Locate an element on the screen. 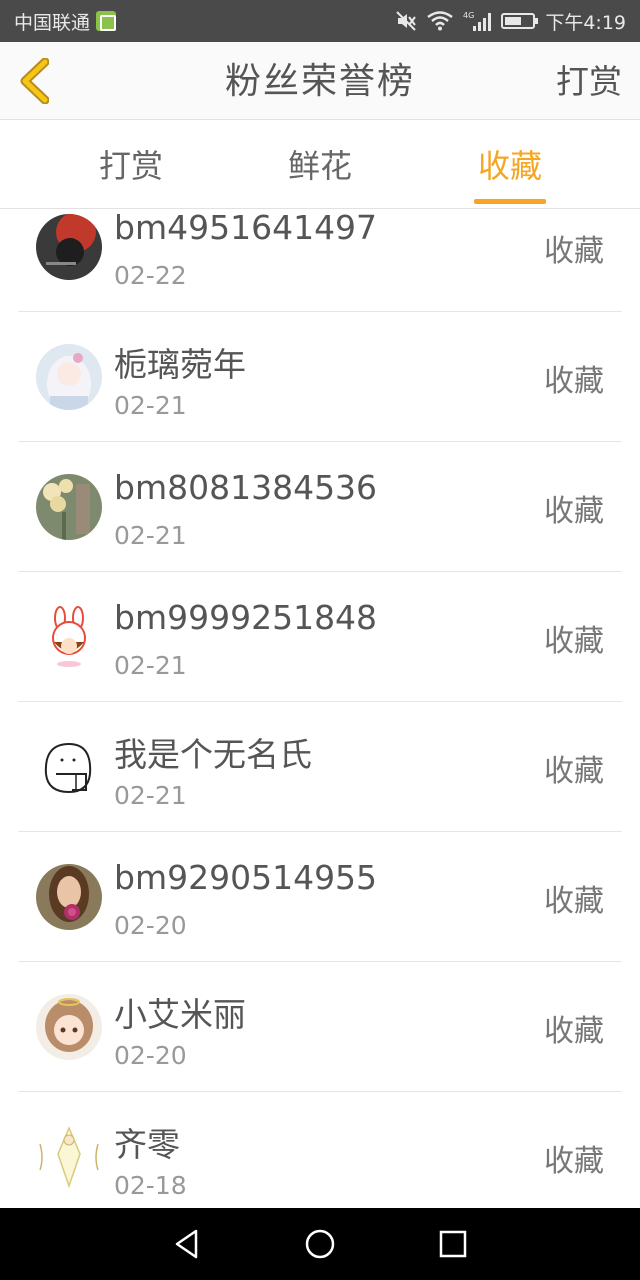 This screenshot has height=1280, width=640. recents-square-icon is located at coordinates (453, 1244).